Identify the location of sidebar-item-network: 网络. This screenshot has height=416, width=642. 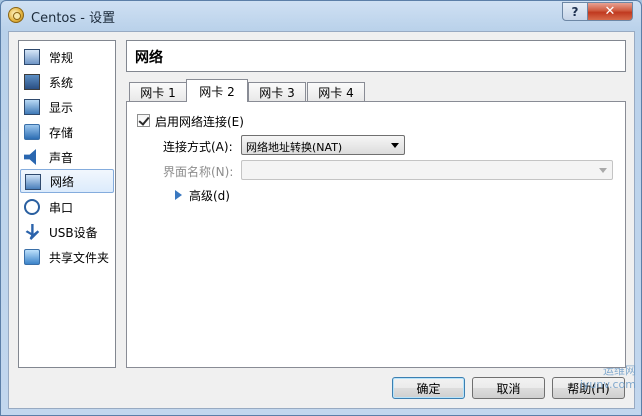
(67, 181).